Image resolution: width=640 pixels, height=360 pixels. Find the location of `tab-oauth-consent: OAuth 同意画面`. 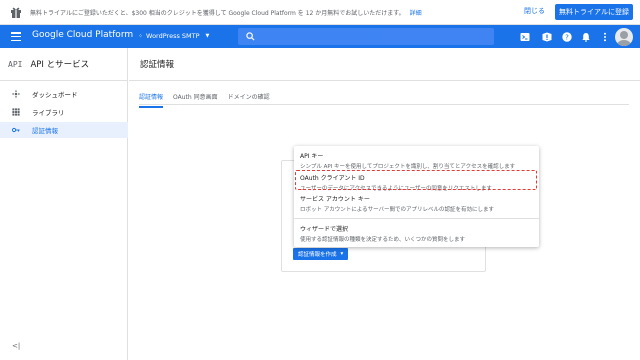

tab-oauth-consent: OAuth 同意画面 is located at coordinates (195, 100).